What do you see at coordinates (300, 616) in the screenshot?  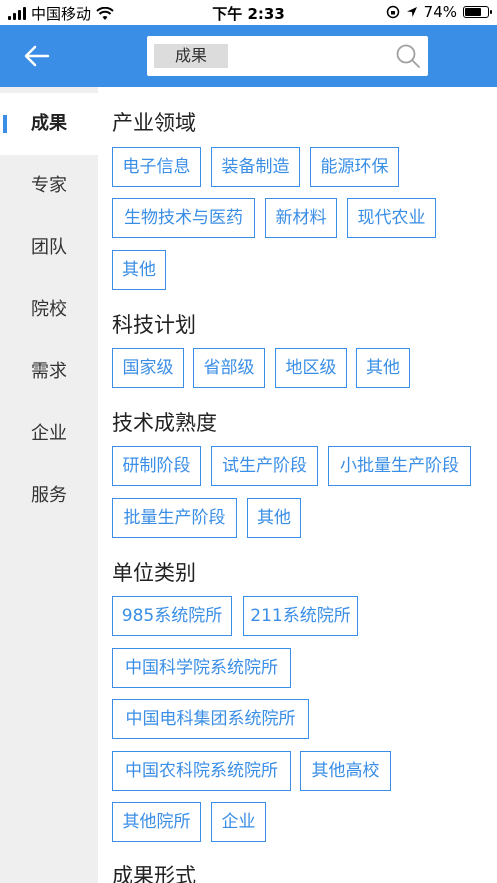 I see `filter-tag: 211系统院所` at bounding box center [300, 616].